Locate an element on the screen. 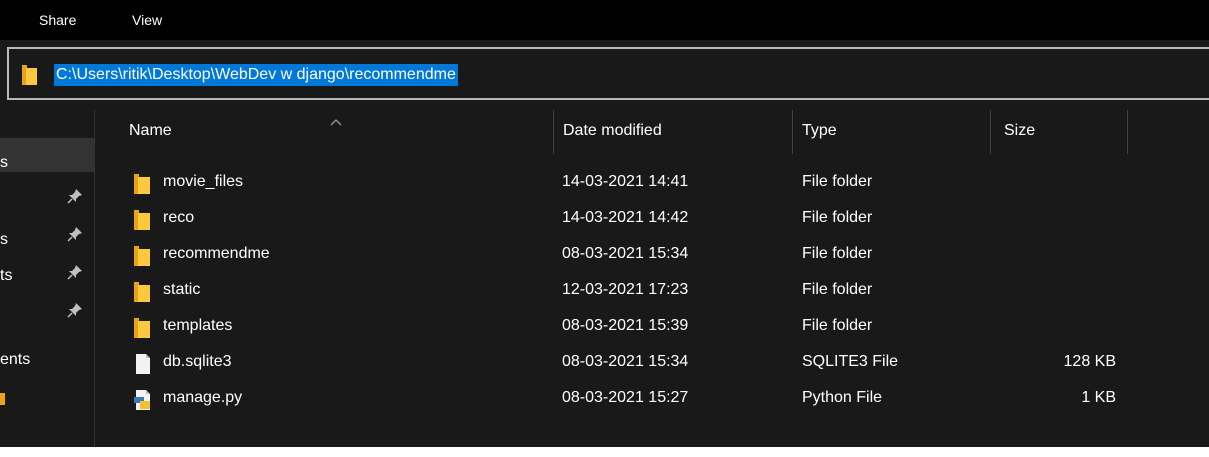 The width and height of the screenshot is (1209, 457). file-name: manage.py is located at coordinates (203, 397).